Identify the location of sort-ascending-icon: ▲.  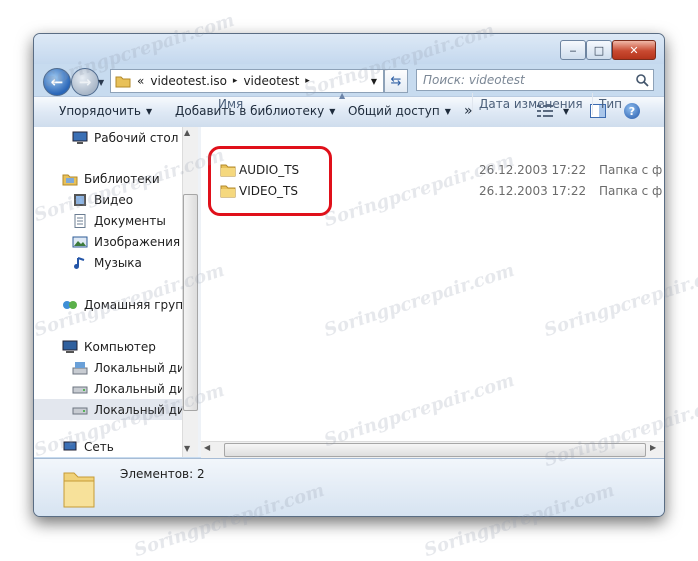
(342, 95).